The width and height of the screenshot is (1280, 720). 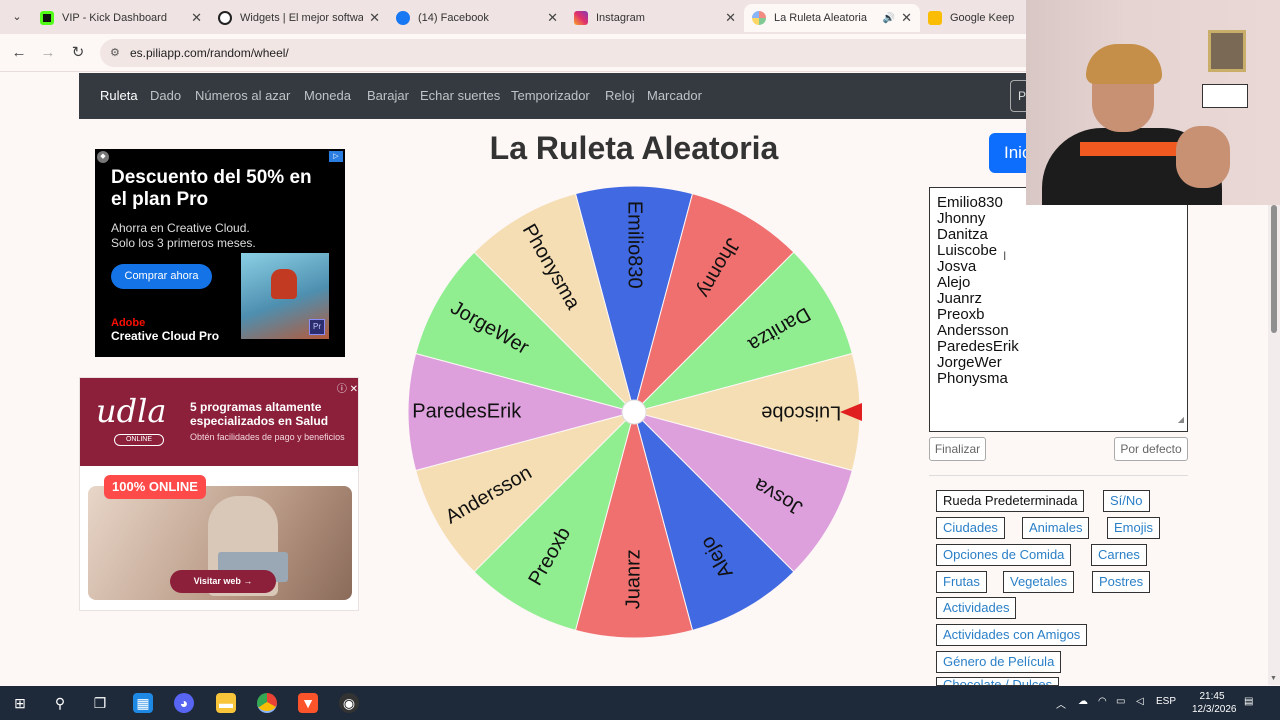 What do you see at coordinates (242, 95) in the screenshot?
I see `nav-numeros: Números al azar` at bounding box center [242, 95].